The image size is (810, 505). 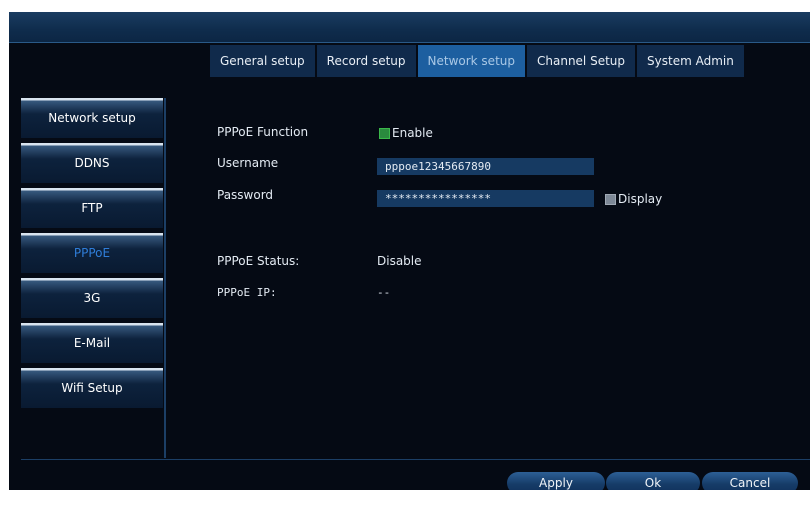 I want to click on pppoe-status-value: Disable, so click(x=399, y=261).